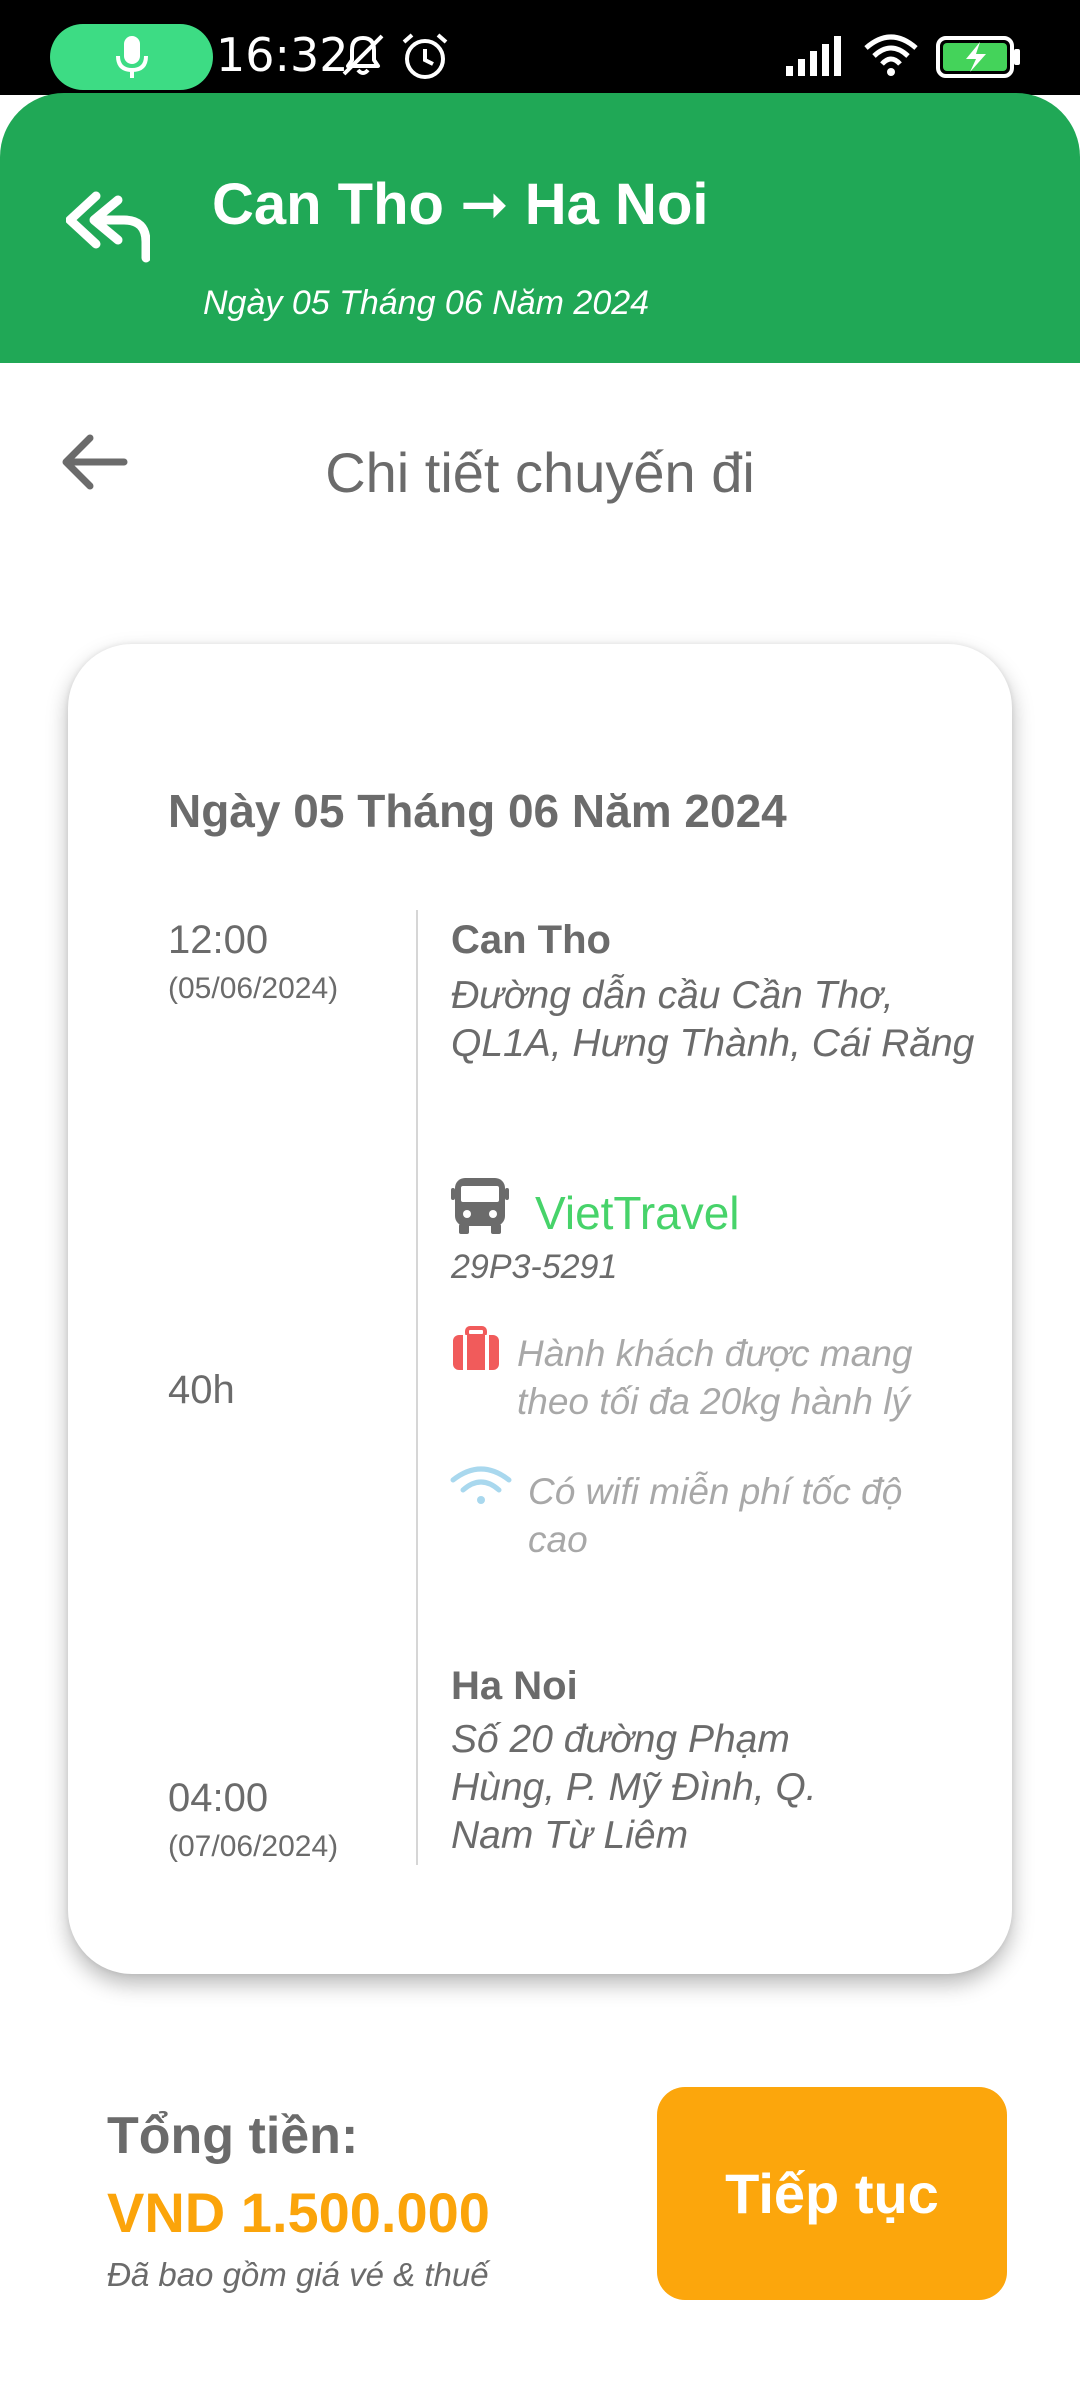  Describe the element at coordinates (233, 2136) in the screenshot. I see `total-label: Tổng tiền:` at that location.